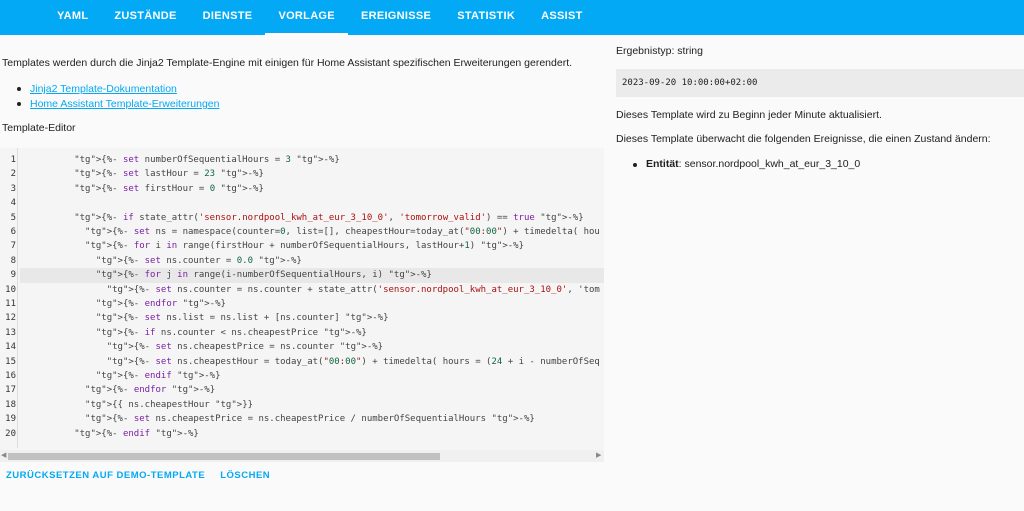 The height and width of the screenshot is (511, 1024). What do you see at coordinates (72, 17) in the screenshot?
I see `tab-yaml: YAML` at bounding box center [72, 17].